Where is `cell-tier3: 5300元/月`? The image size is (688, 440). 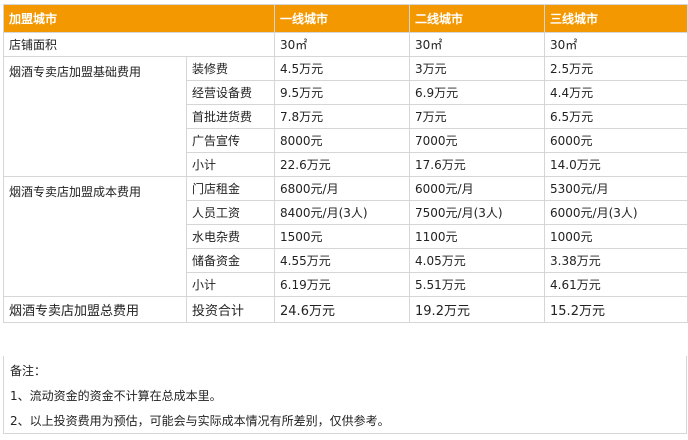
cell-tier3: 5300元/月 is located at coordinates (616, 188).